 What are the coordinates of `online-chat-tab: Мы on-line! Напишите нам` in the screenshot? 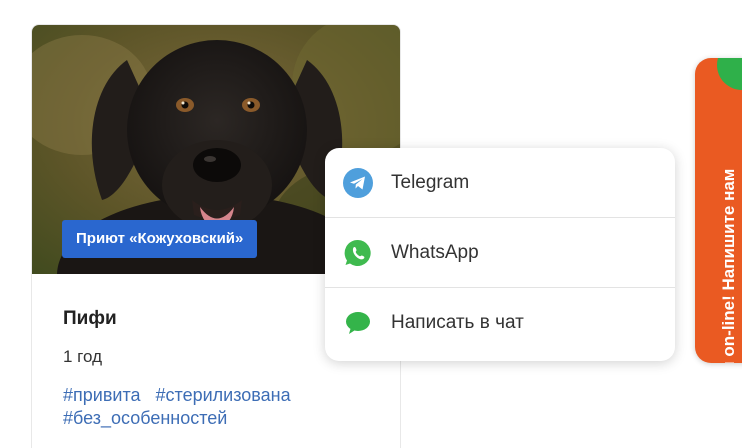 It's located at (718, 210).